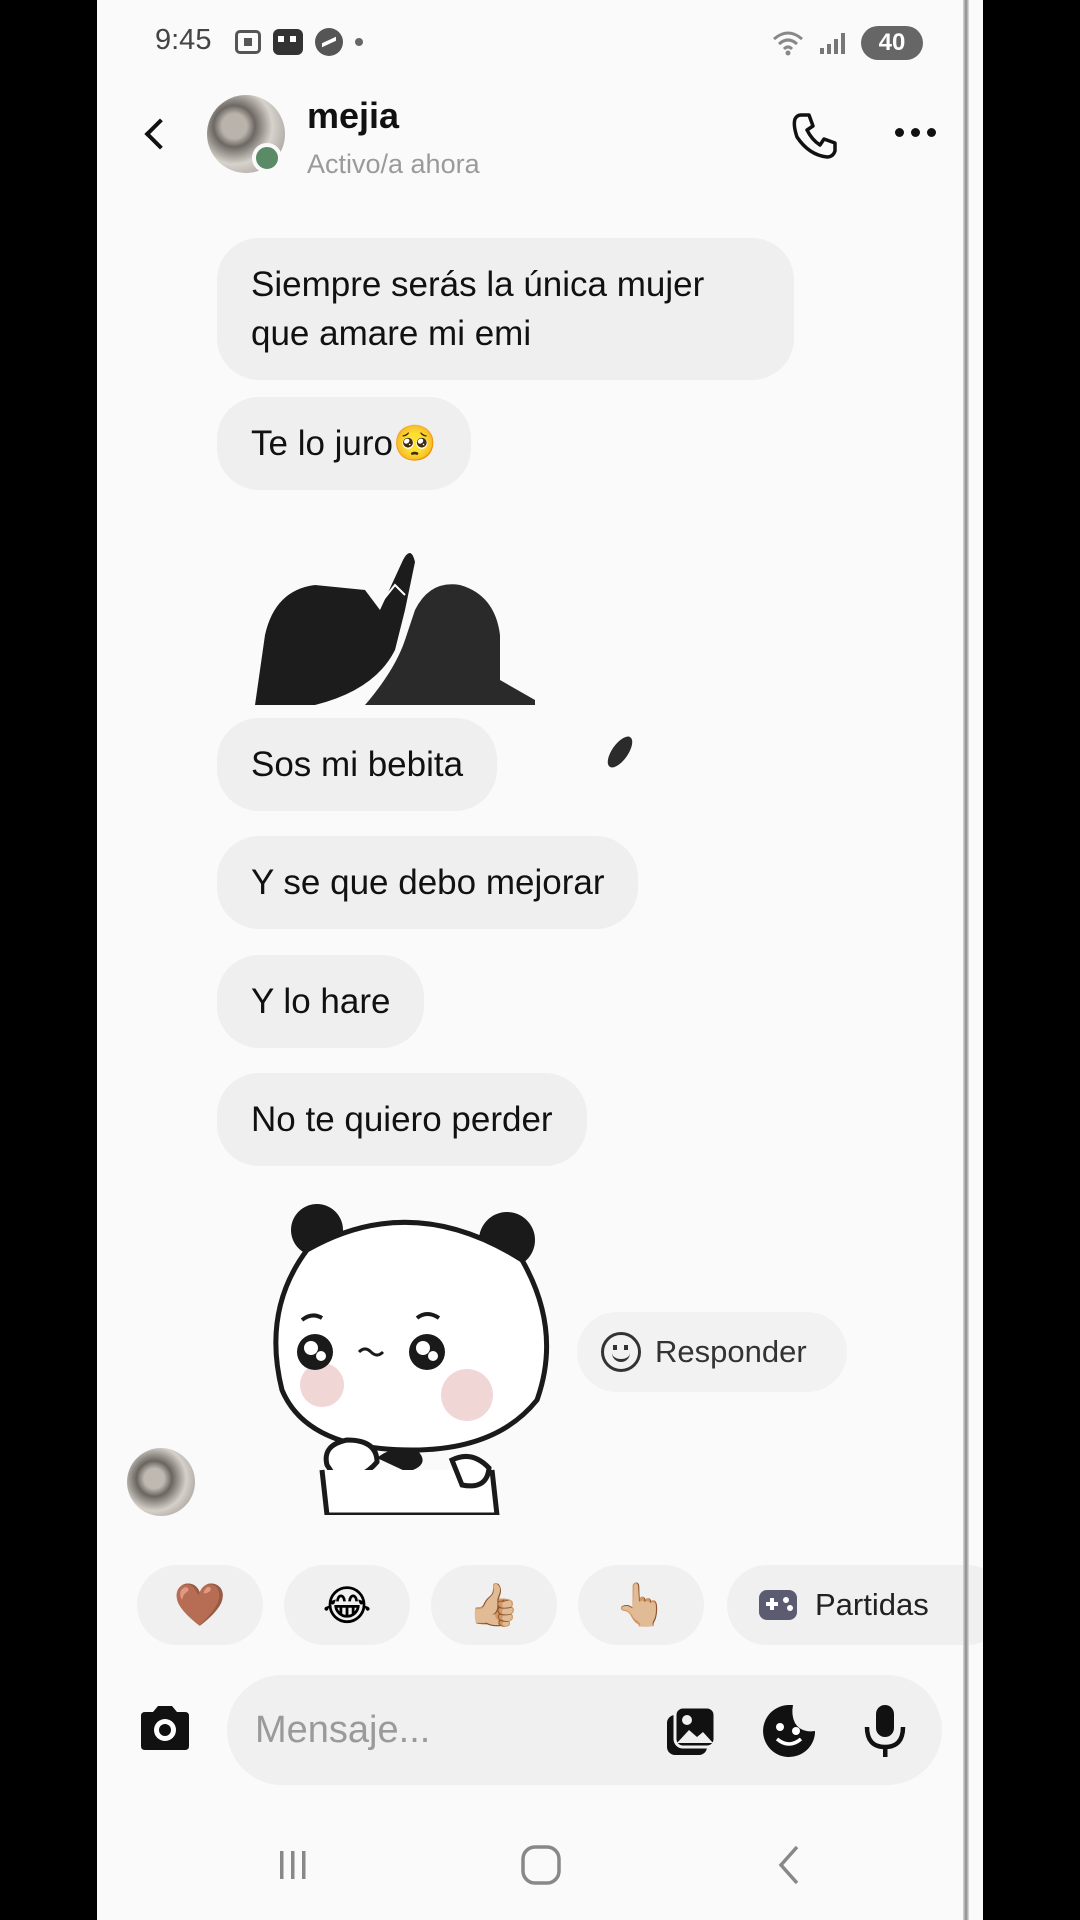 The height and width of the screenshot is (1920, 1080). What do you see at coordinates (832, 43) in the screenshot?
I see `signal-icon` at bounding box center [832, 43].